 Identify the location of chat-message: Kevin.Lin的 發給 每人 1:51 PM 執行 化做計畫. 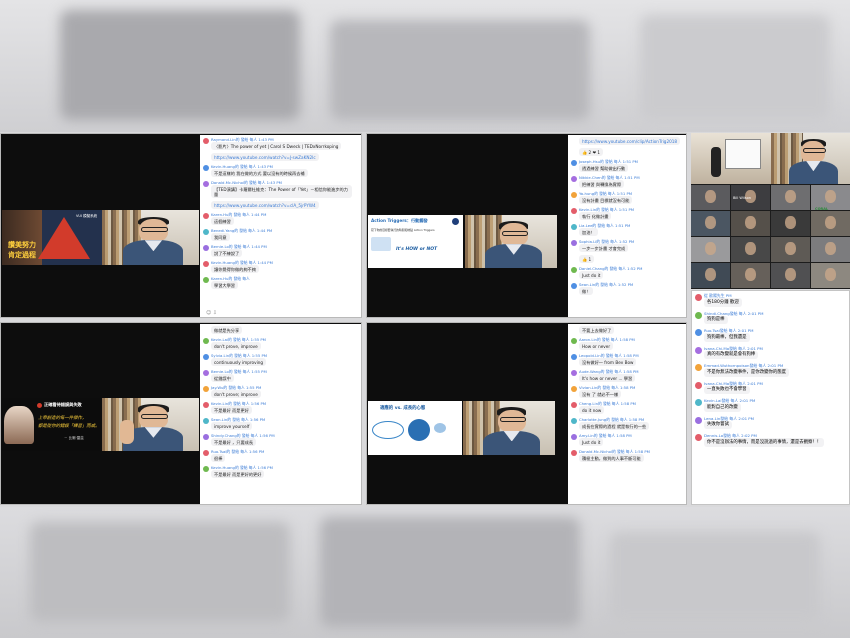
(627, 213).